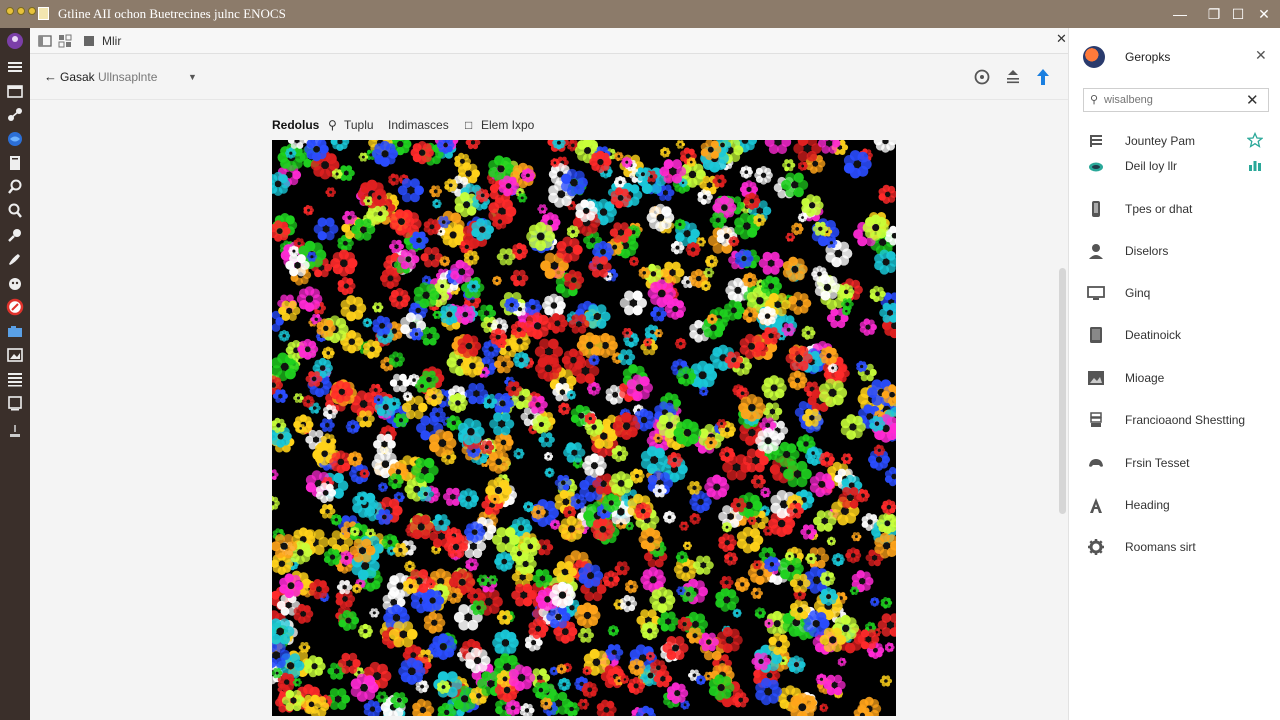 The height and width of the screenshot is (720, 1280). Describe the element at coordinates (1145, 378) in the screenshot. I see `panel-item-label: Mioage` at that location.